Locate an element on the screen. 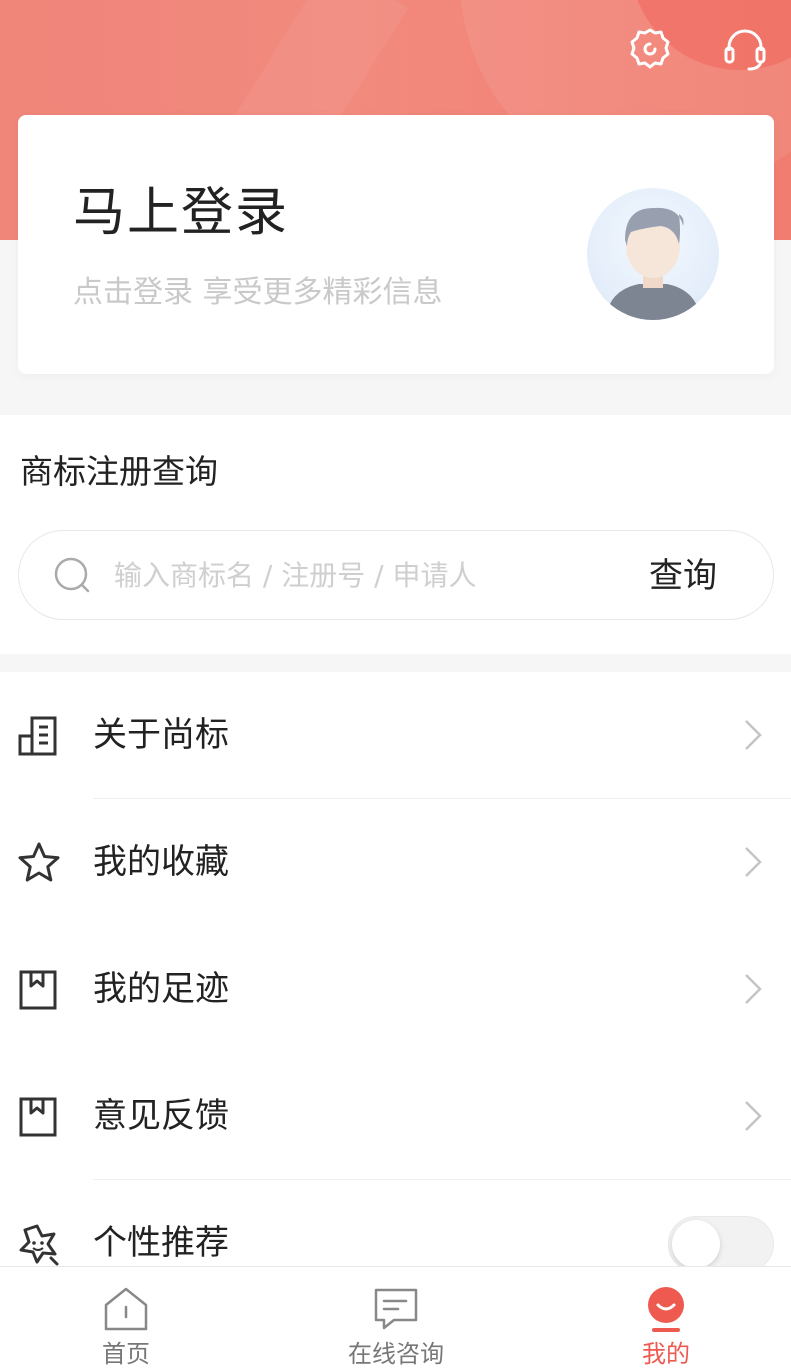 The image size is (791, 1370). avatar is located at coordinates (653, 254).